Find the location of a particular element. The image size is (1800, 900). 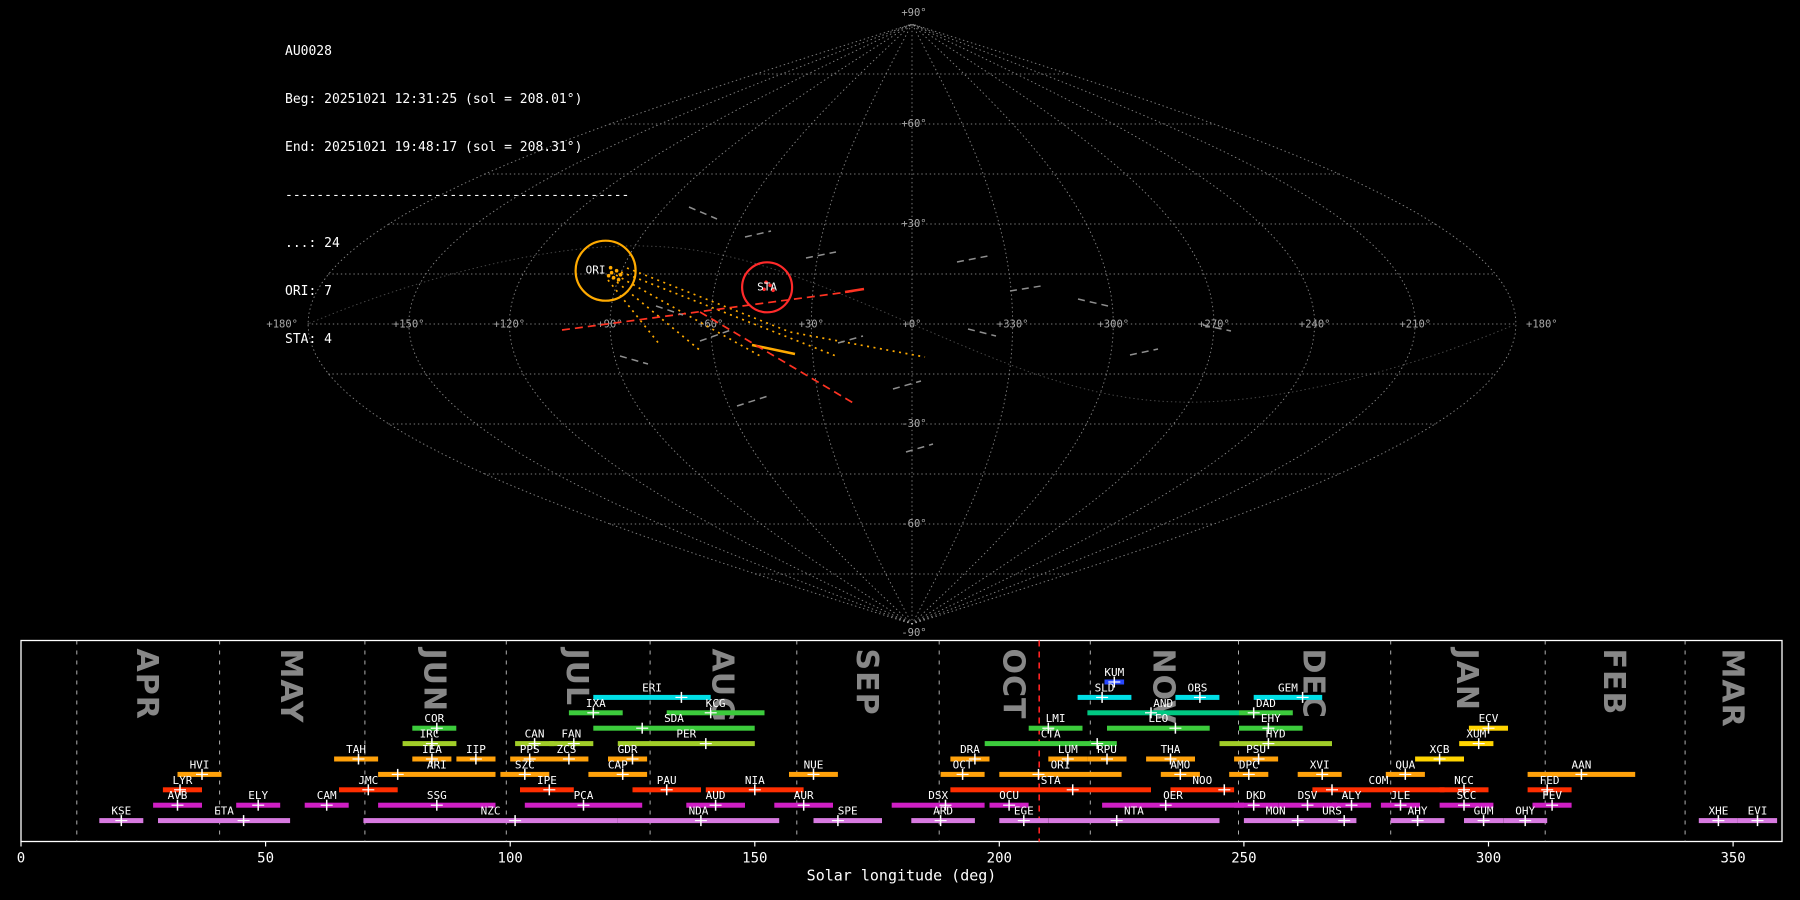

shower-LEO: LEO is located at coordinates (1158, 723).